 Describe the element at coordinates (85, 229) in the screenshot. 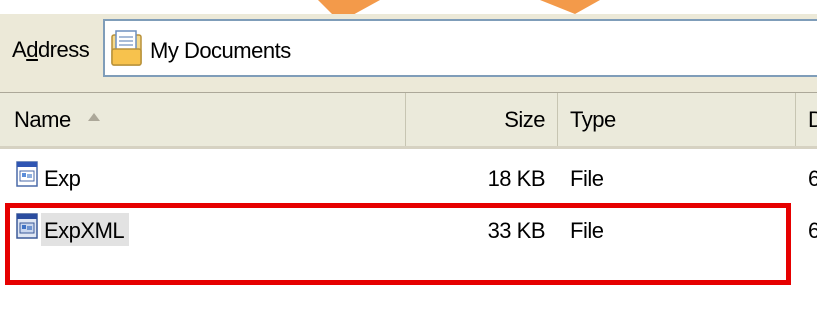

I see `file-name: ExpXML` at that location.